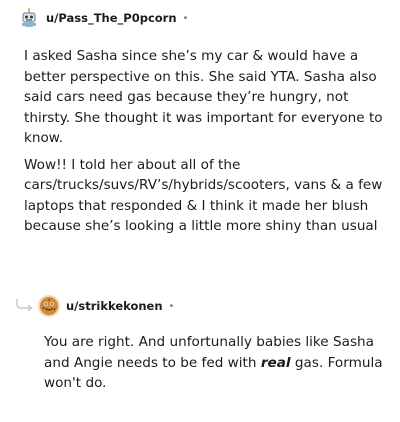 This screenshot has height=422, width=400. I want to click on comment-2-header: u/strikkekonen •, so click(213, 306).